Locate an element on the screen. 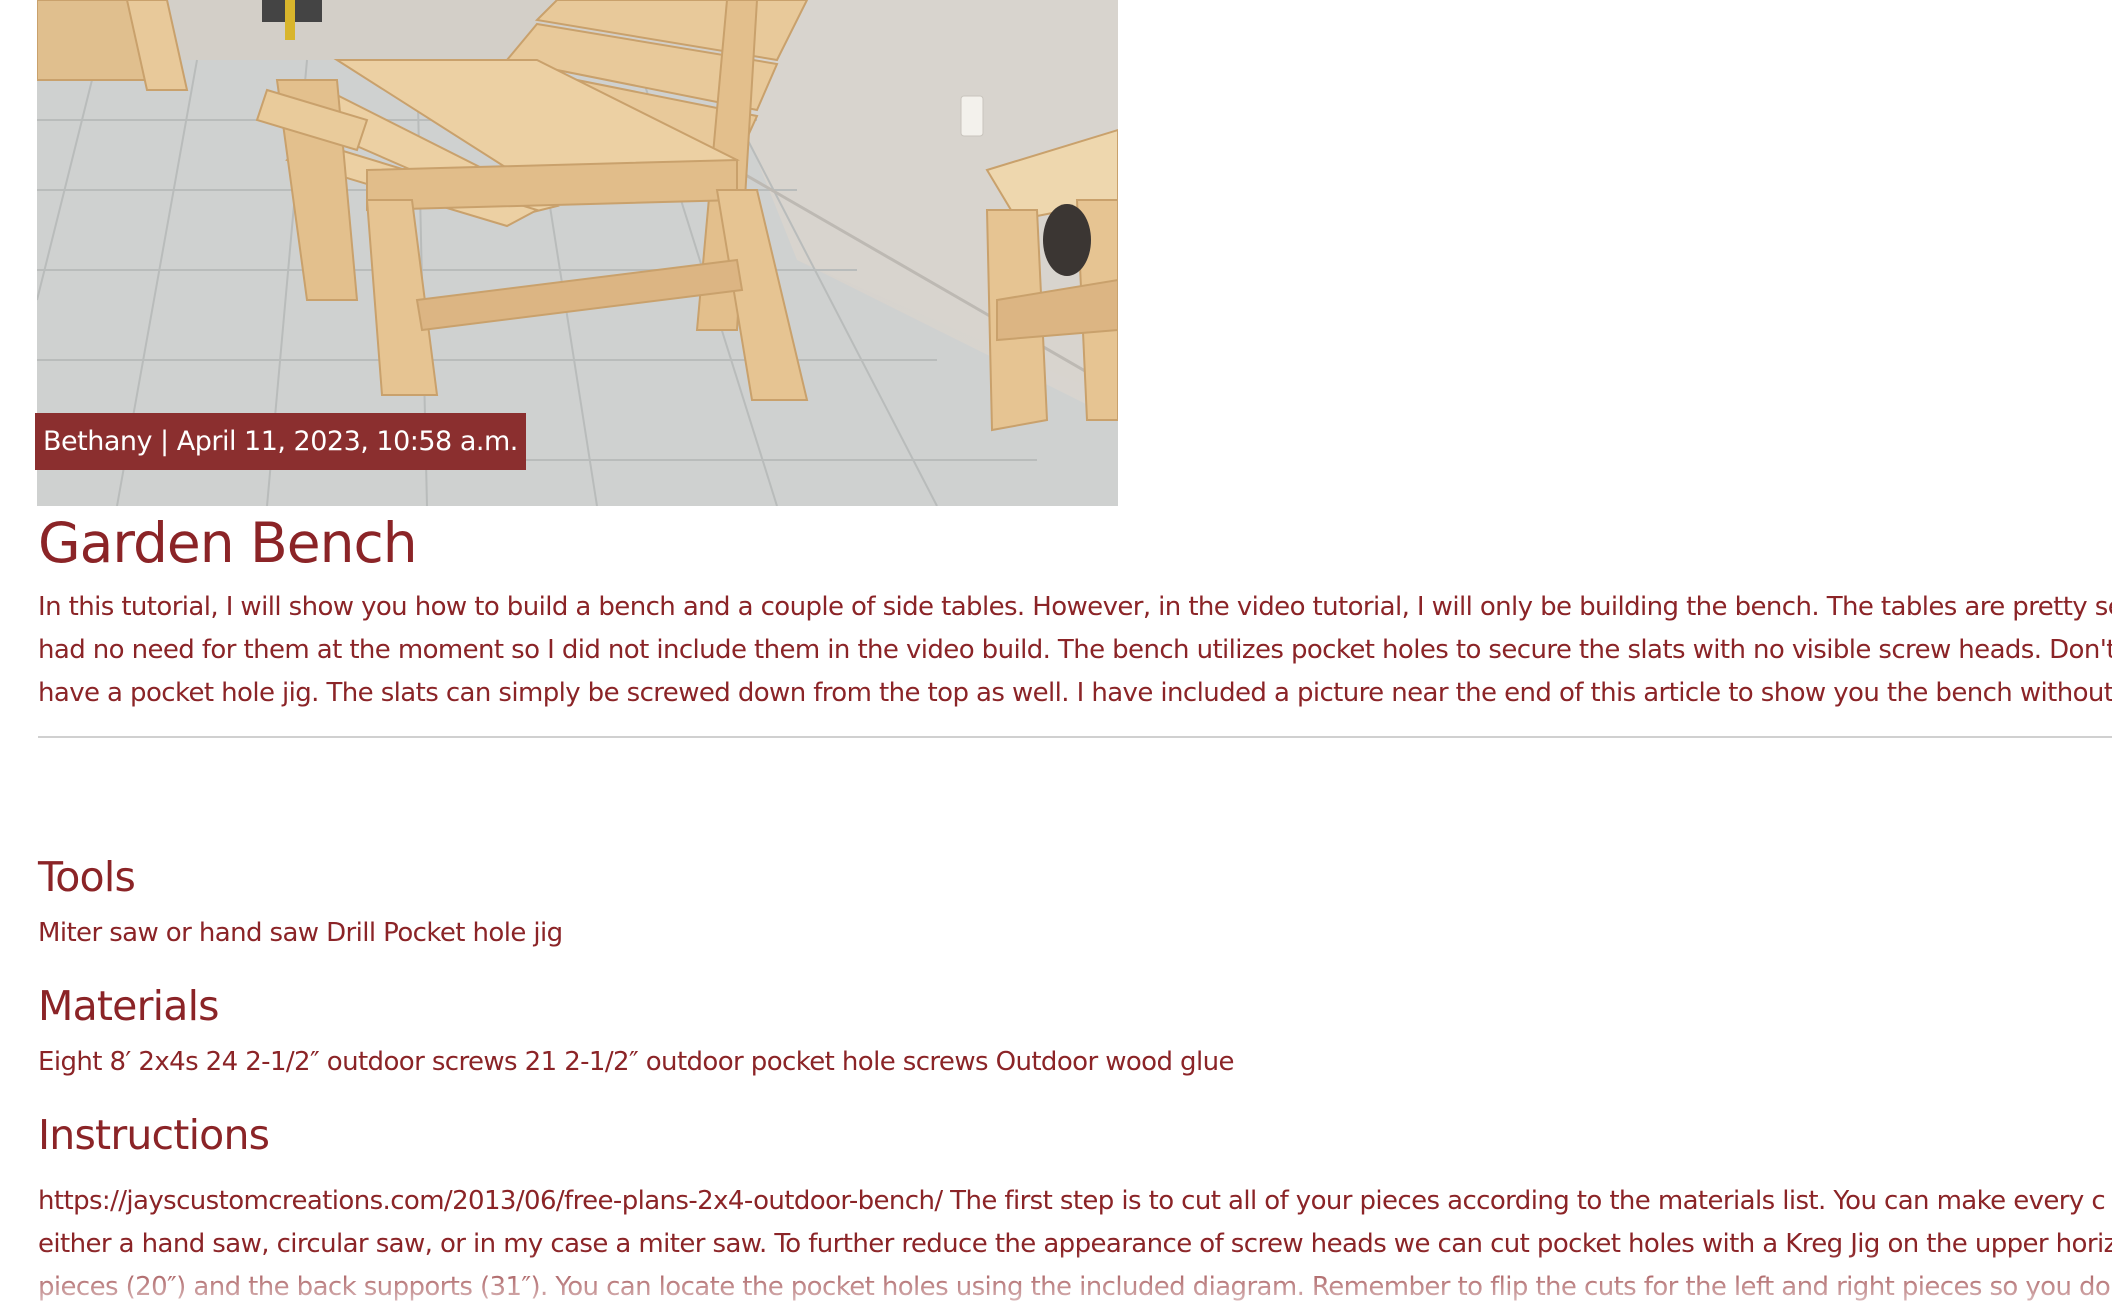 Image resolution: width=2112 pixels, height=1316 pixels. tools-heading: Tools is located at coordinates (87, 877).